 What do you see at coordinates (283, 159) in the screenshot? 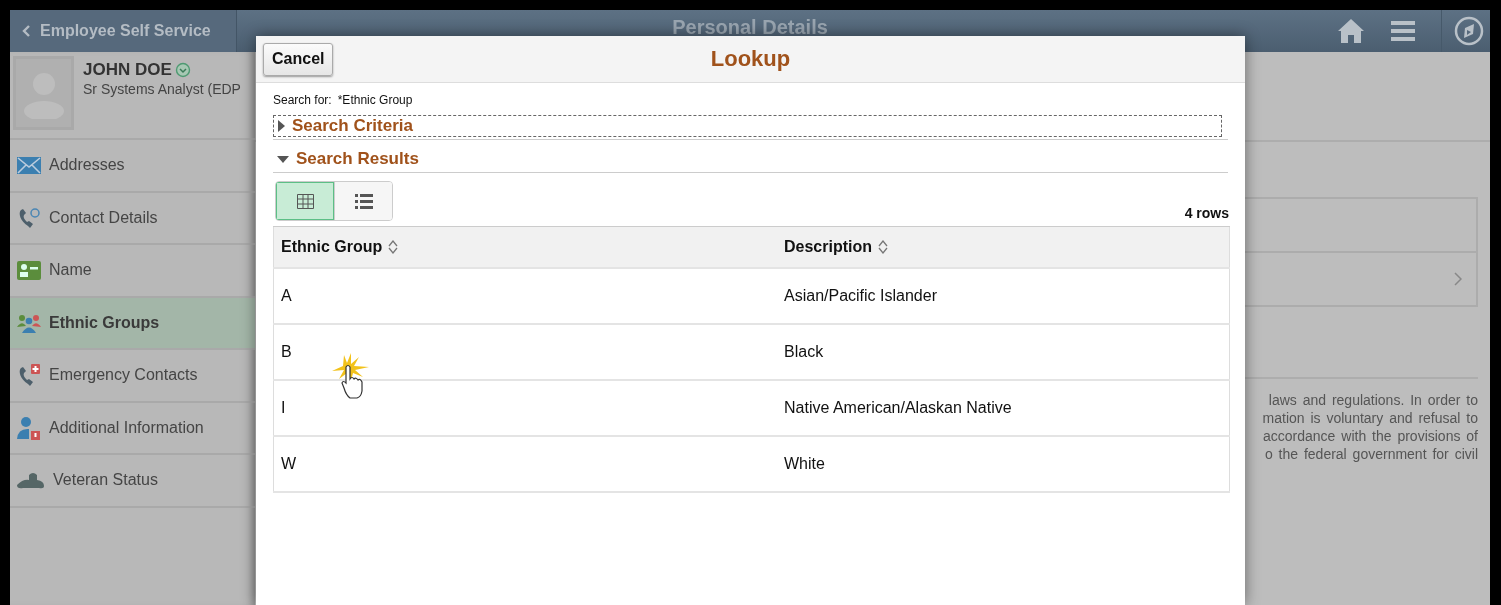
I see `caret-down-icon` at bounding box center [283, 159].